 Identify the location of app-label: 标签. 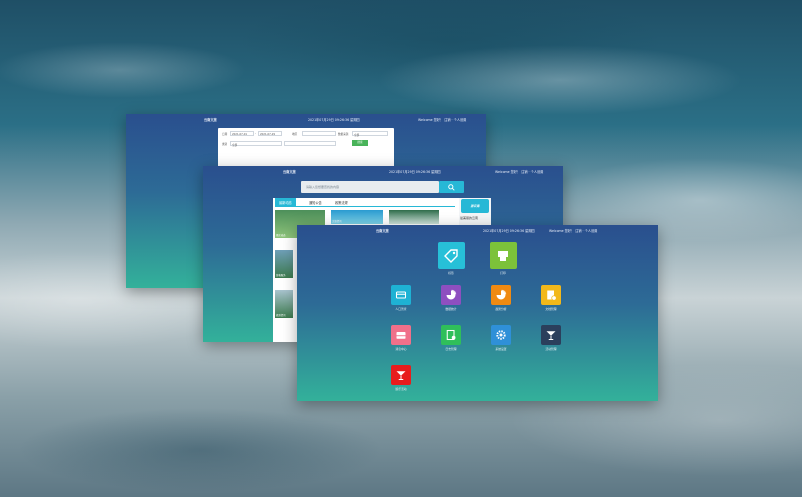
(451, 273).